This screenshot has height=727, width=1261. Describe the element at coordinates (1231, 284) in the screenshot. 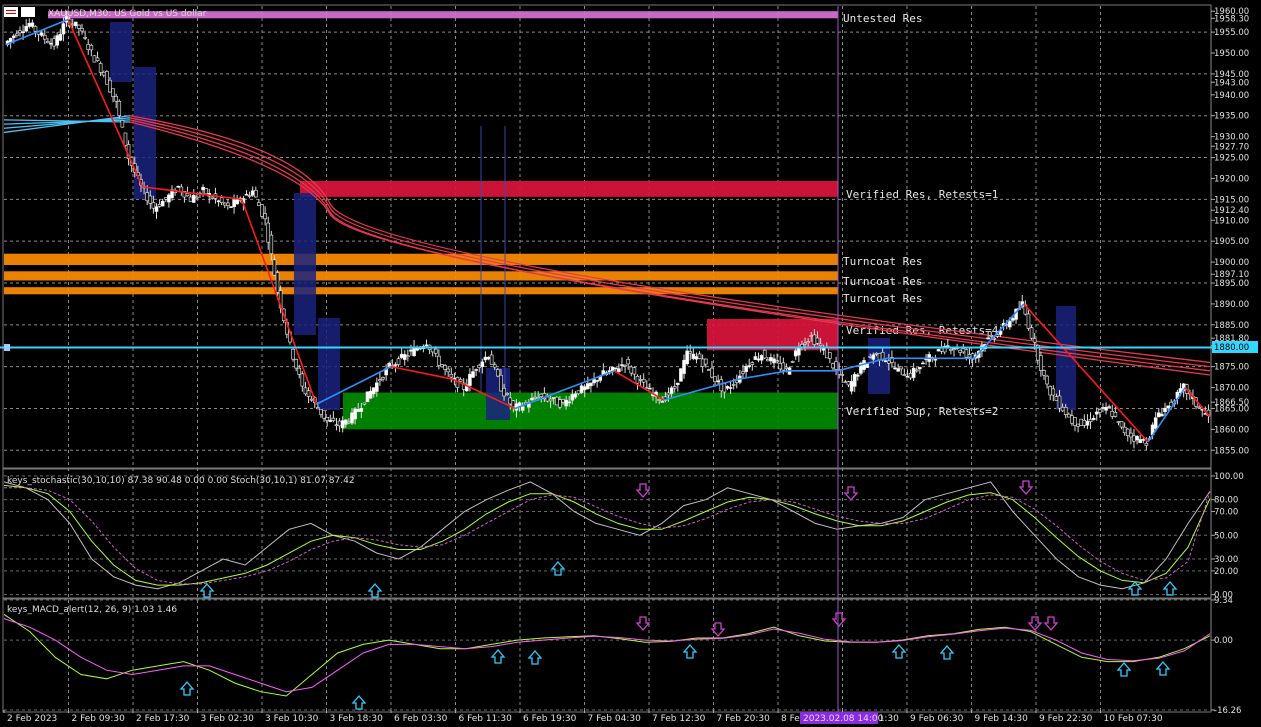

I see `price-tick-label: 1895.00` at that location.